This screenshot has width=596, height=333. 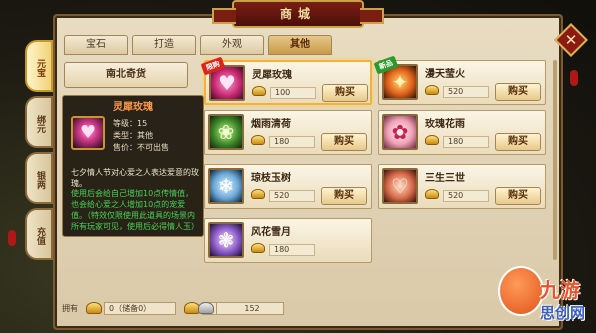 What do you see at coordinates (206, 308) in the screenshot?
I see `silver-icon` at bounding box center [206, 308].